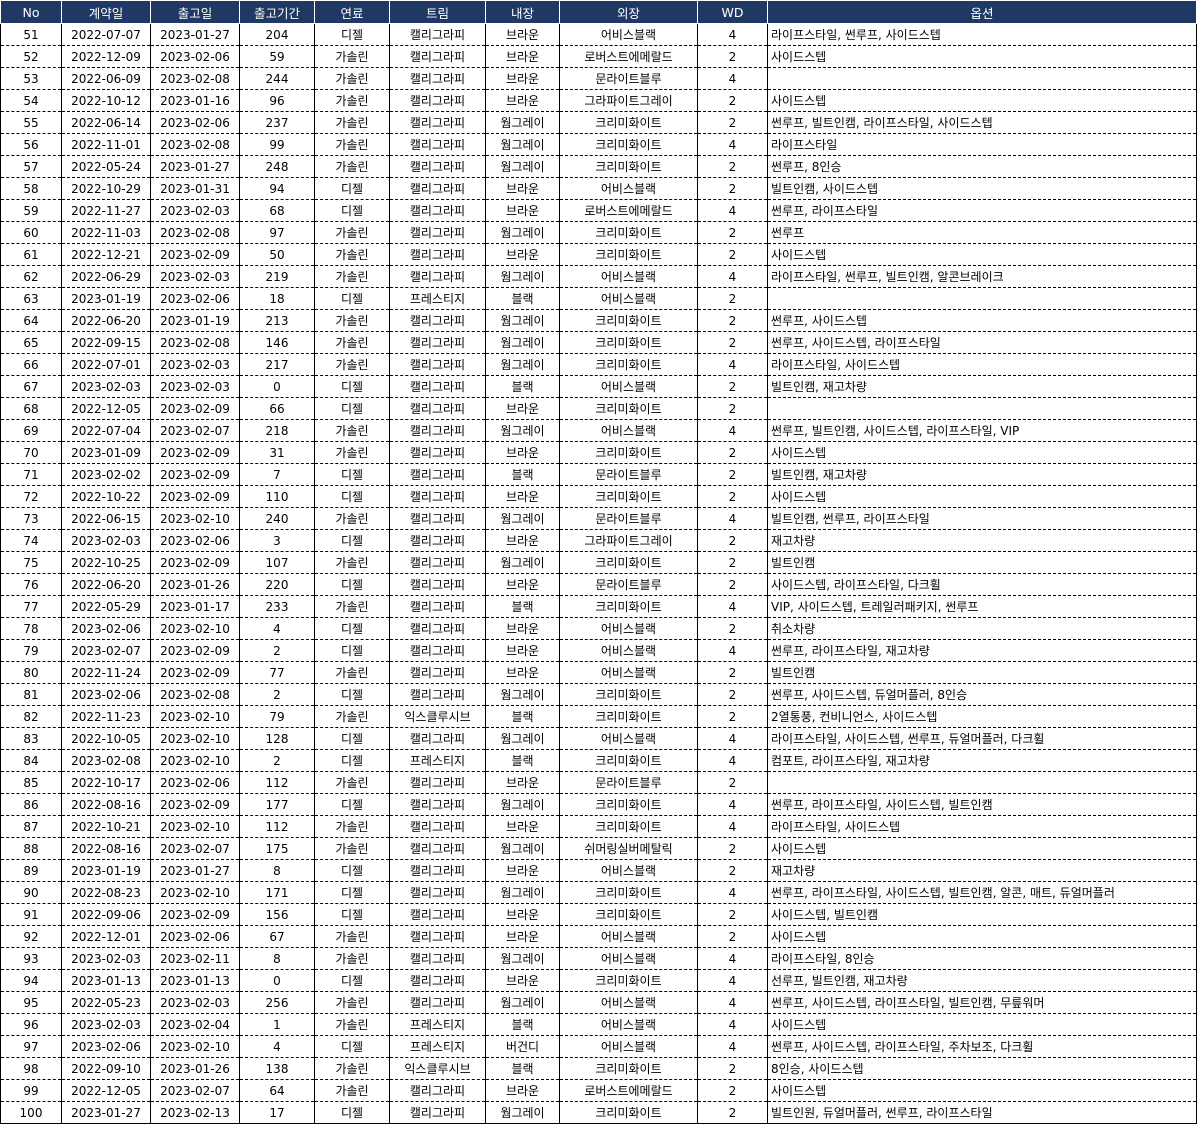  Describe the element at coordinates (277, 210) in the screenshot. I see `cell-delivery-period: 68` at that location.